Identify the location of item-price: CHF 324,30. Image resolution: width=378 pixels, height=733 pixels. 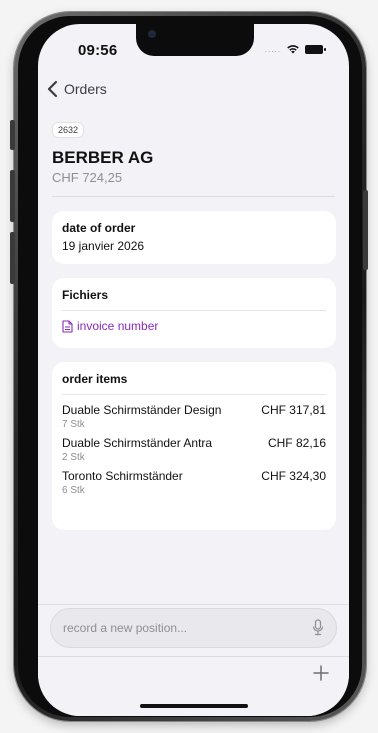
(293, 476).